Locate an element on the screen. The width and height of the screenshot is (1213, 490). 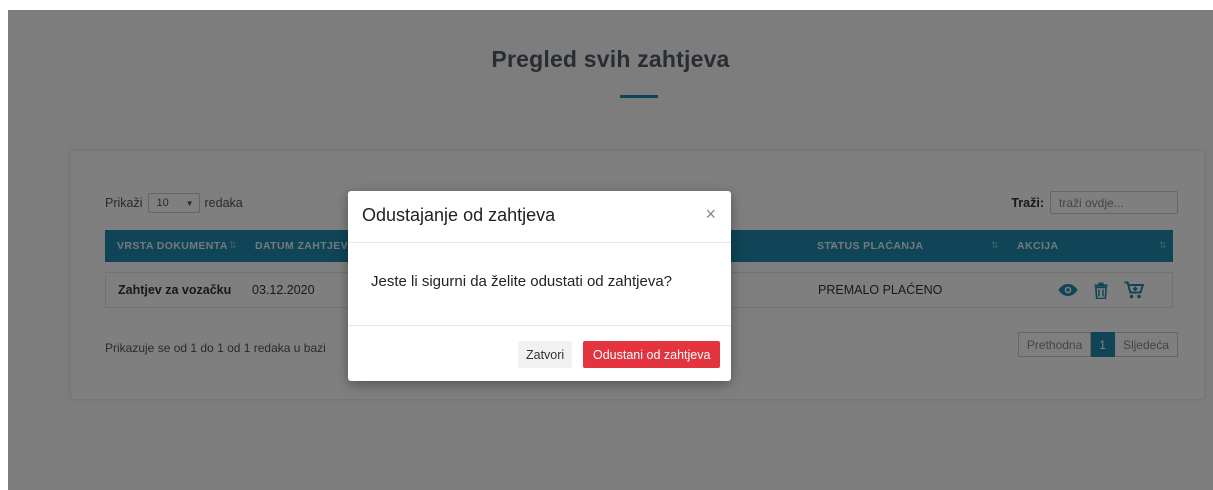
modal-header: Odustajanje od zahtjeva × is located at coordinates (539, 217).